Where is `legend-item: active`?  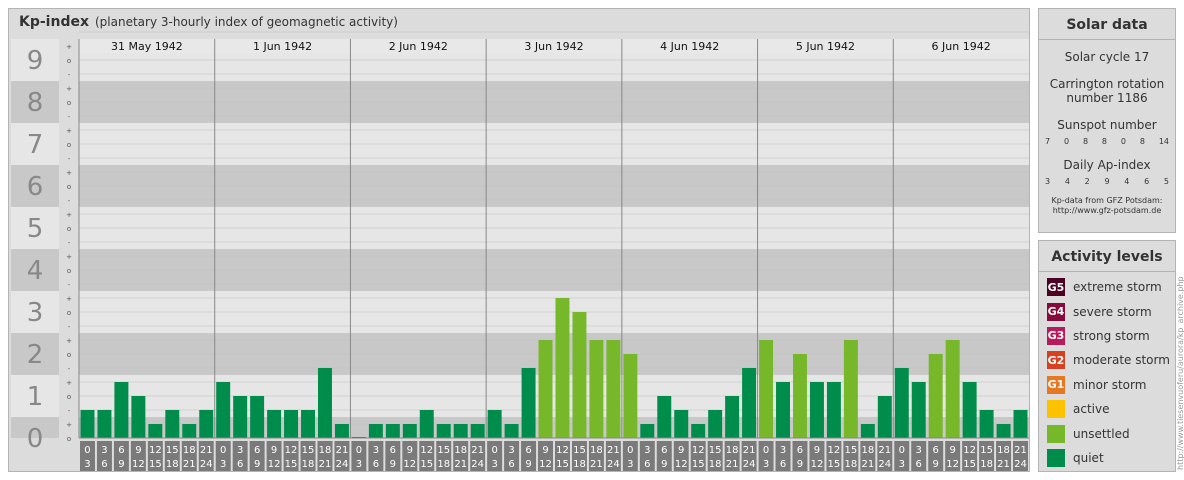 legend-item: active is located at coordinates (1107, 409).